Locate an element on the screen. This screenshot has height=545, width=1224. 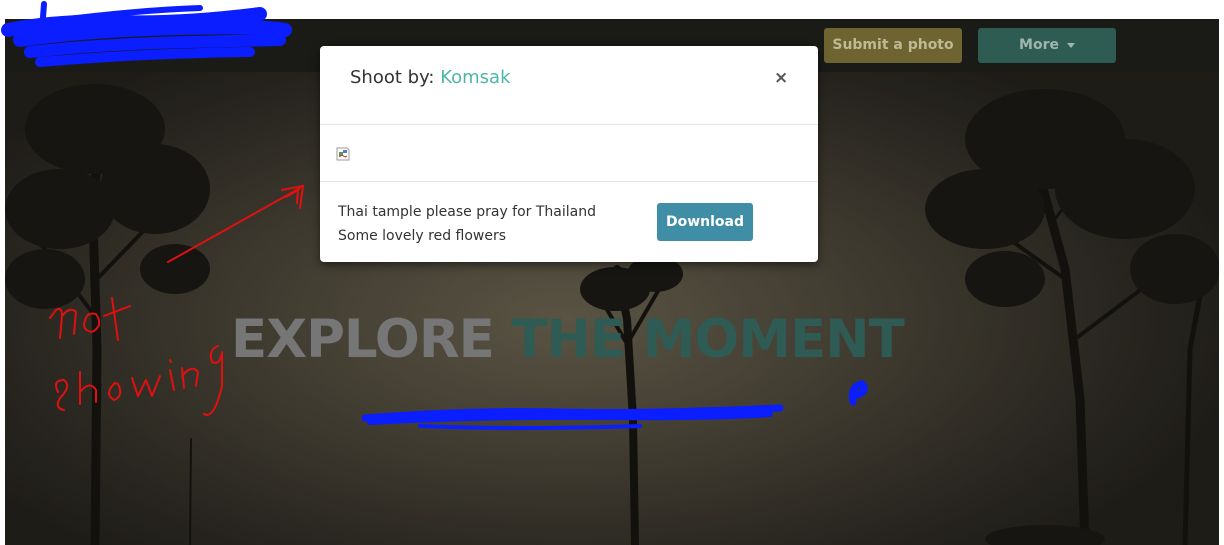
submit-photo-button: Submit a photo is located at coordinates (893, 45).